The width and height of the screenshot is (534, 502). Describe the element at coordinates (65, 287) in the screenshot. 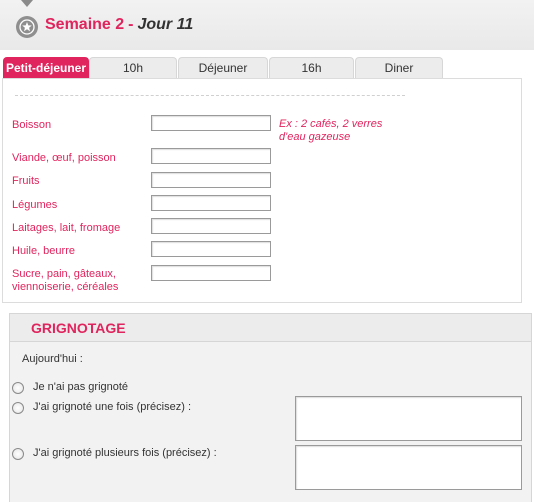

I see `field-label-sucre-line2: viennoiserie, céréales` at that location.